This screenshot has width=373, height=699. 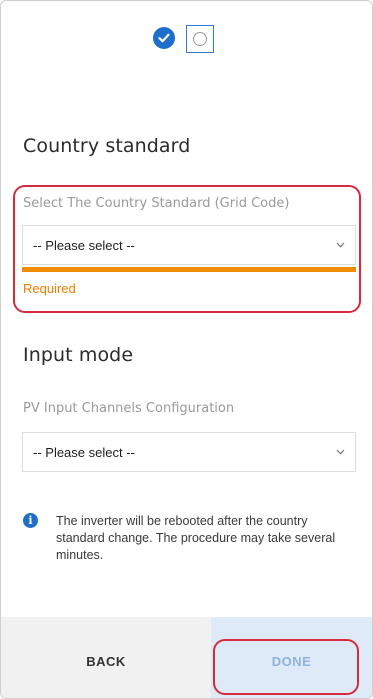 What do you see at coordinates (183, 38) in the screenshot?
I see `stepper` at bounding box center [183, 38].